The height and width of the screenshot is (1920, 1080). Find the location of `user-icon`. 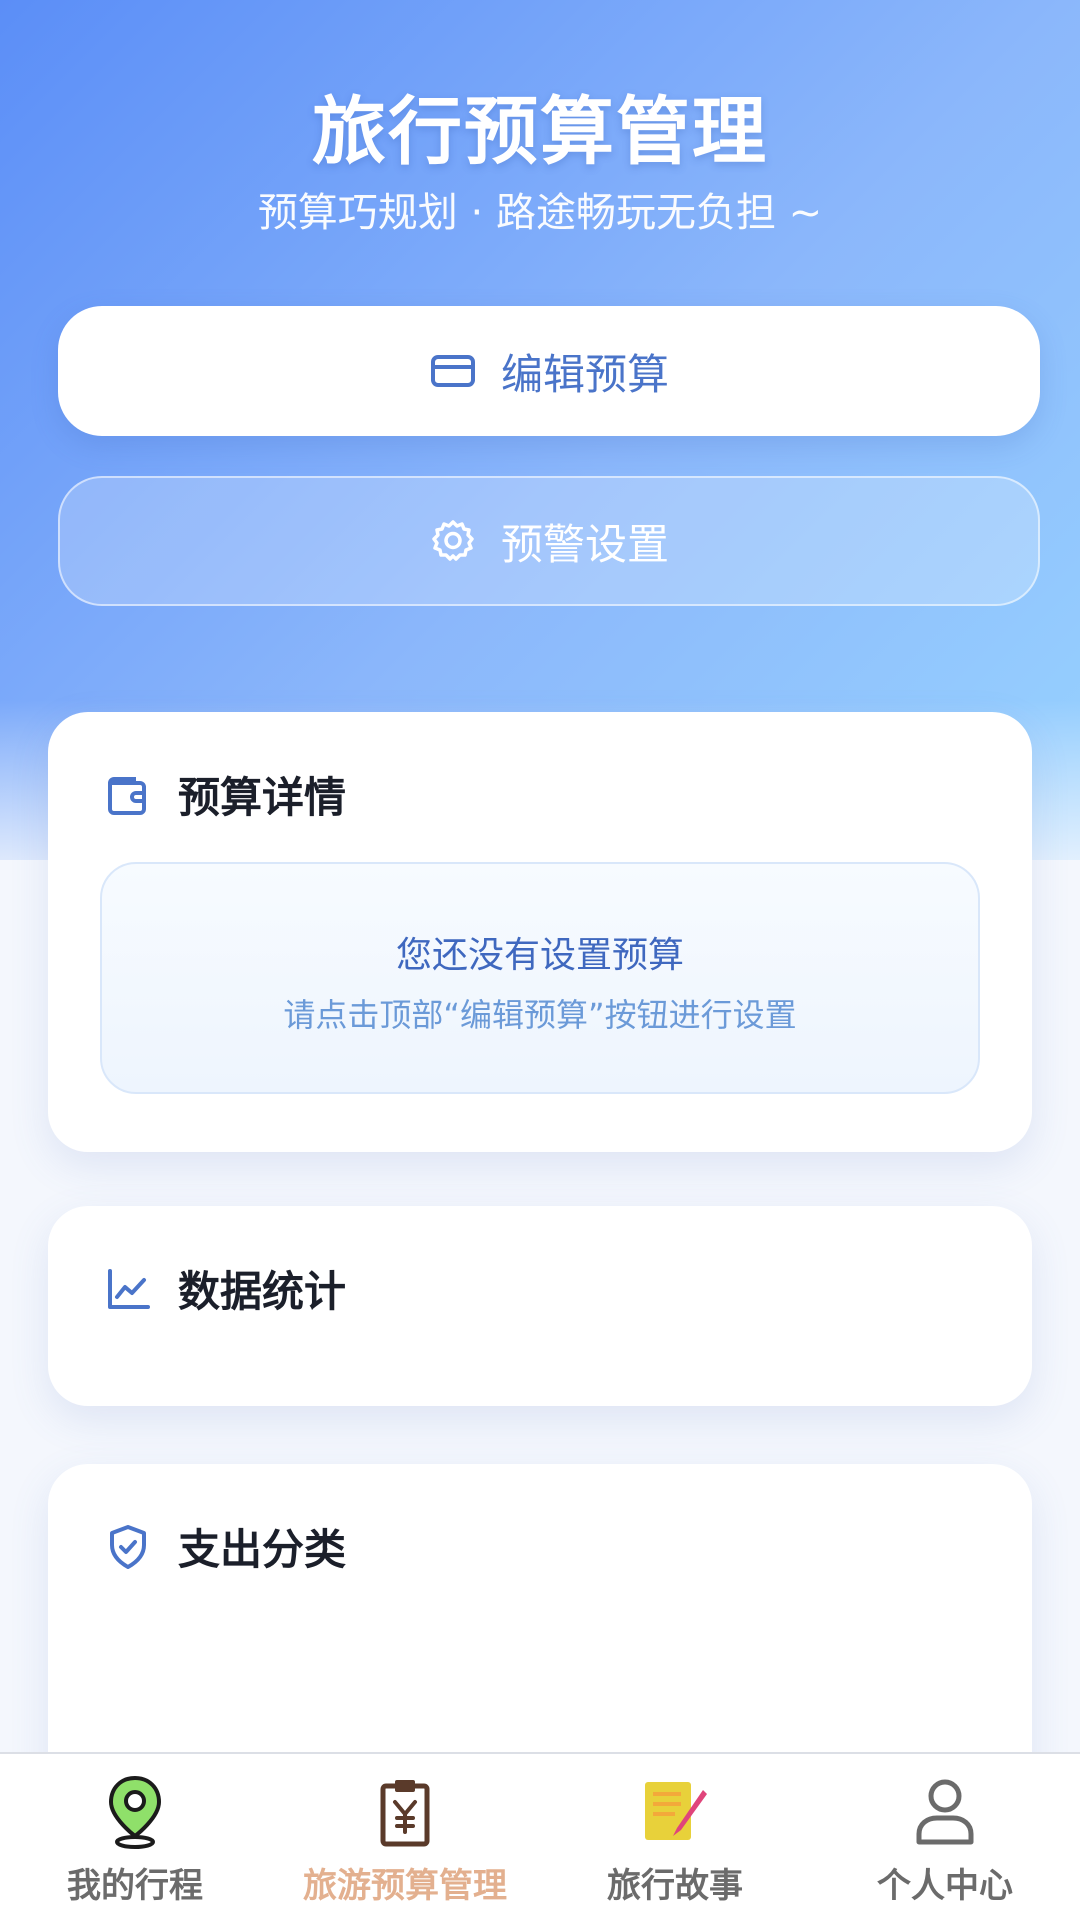

user-icon is located at coordinates (945, 1812).